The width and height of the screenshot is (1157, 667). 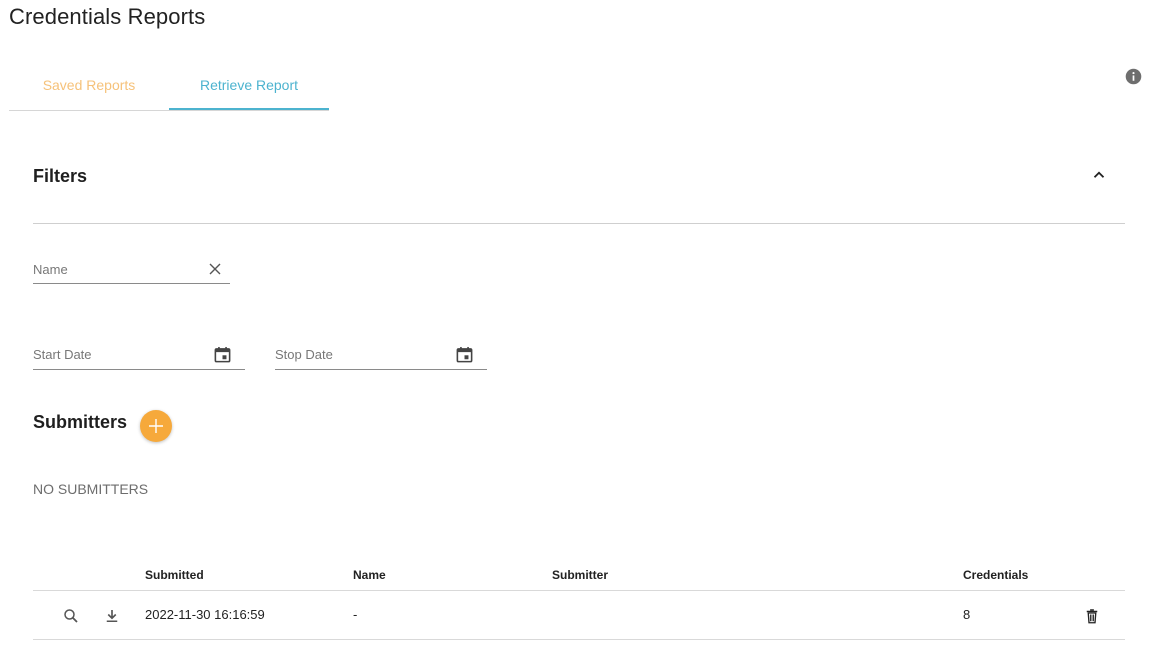 I want to click on report-tabs: Saved Reports Retrieve Report, so click(x=169, y=86).